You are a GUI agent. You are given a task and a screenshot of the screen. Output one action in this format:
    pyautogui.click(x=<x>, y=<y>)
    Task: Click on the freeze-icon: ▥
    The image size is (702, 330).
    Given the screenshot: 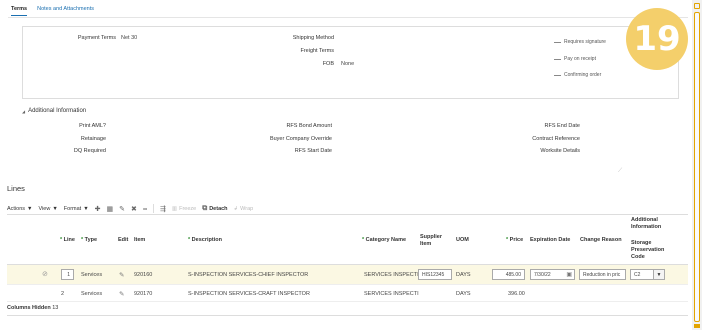 What is the action you would take?
    pyautogui.click(x=174, y=208)
    